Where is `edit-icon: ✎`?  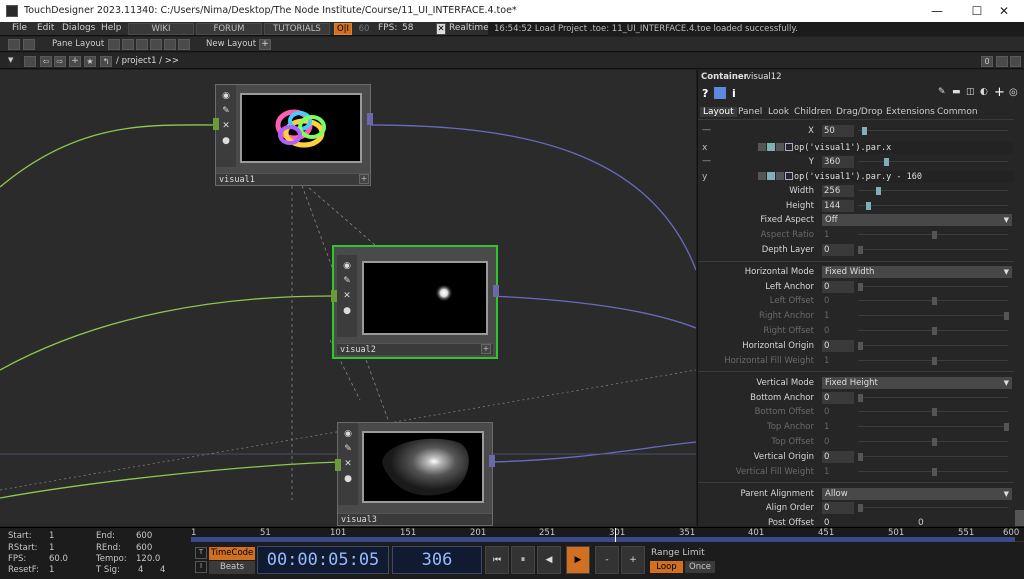
edit-icon: ✎ is located at coordinates (942, 92).